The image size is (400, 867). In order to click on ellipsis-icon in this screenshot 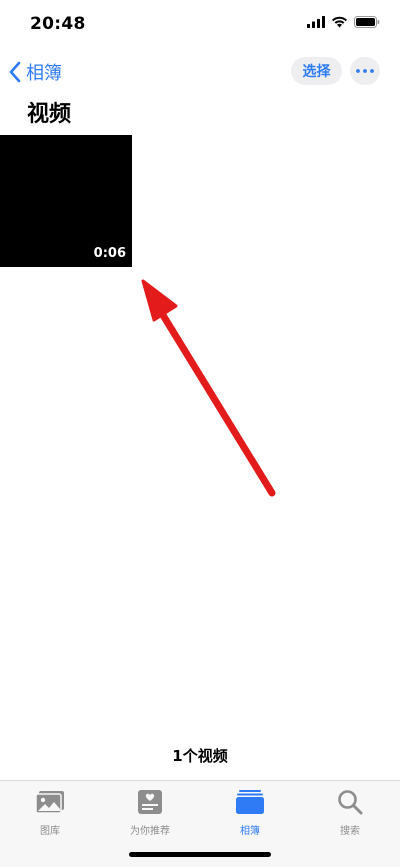, I will do `click(365, 71)`.